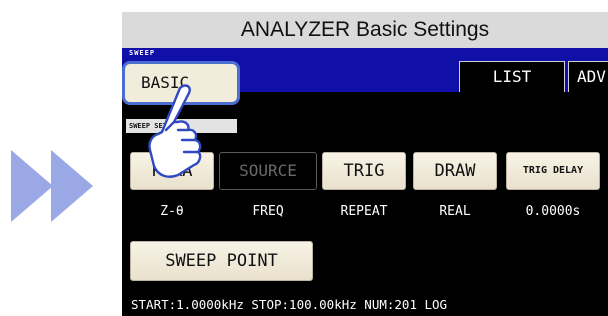 The height and width of the screenshot is (316, 608). I want to click on sweep-point-button: SWEEP POINT, so click(221, 261).